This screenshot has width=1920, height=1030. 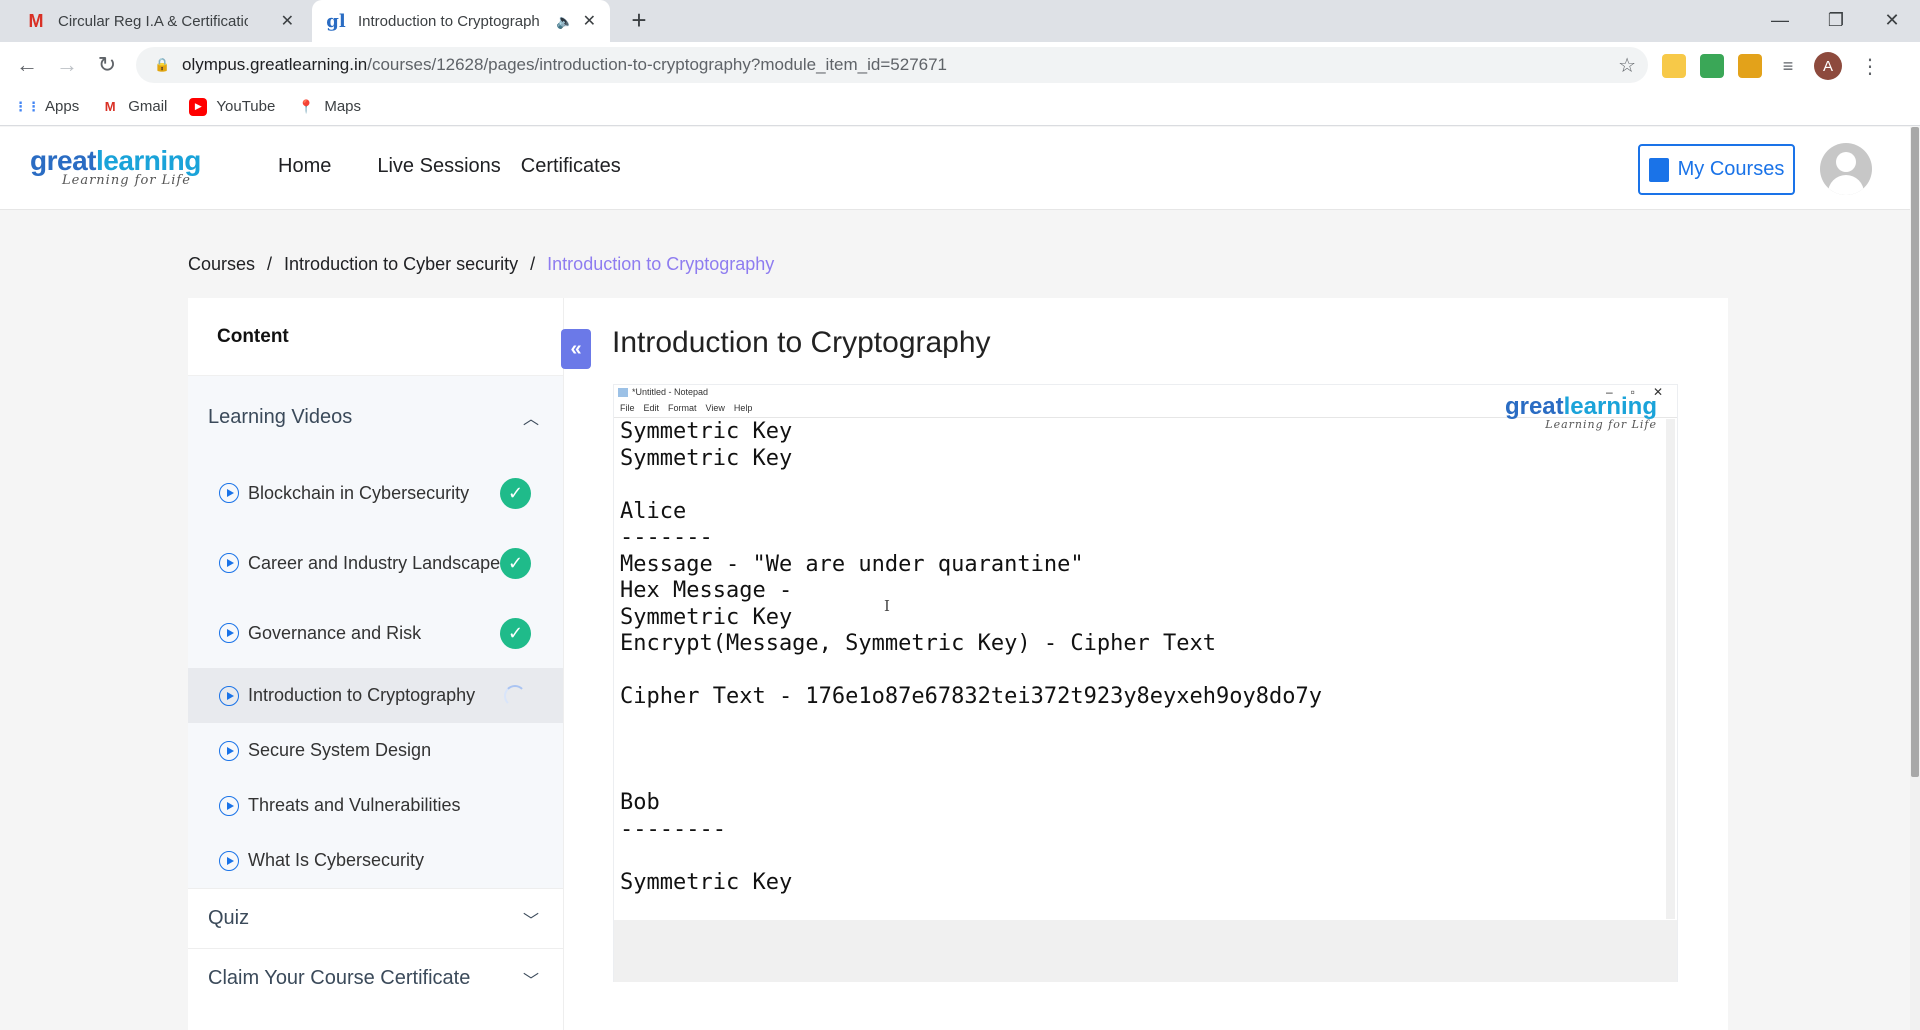 I want to click on bookmark-label: Apps, so click(x=62, y=106).